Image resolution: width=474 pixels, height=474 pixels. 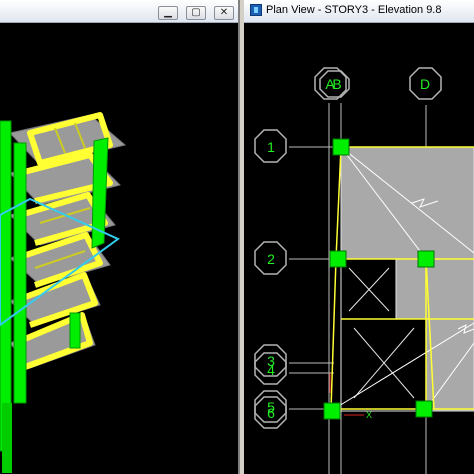 I want to click on column-D6, so click(x=424, y=409).